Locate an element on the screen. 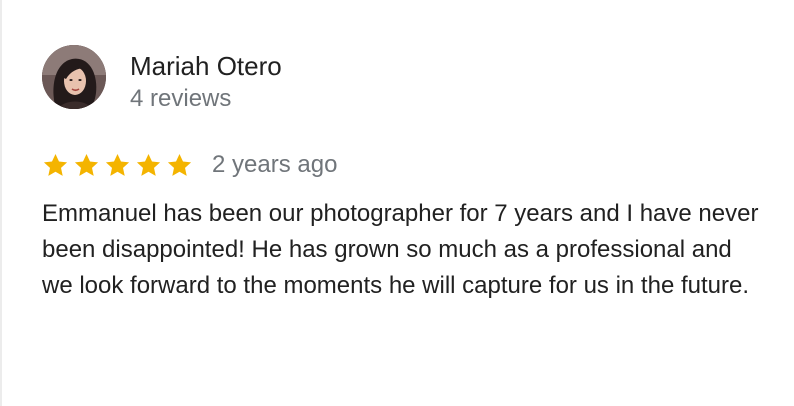  star-rating is located at coordinates (119, 165).